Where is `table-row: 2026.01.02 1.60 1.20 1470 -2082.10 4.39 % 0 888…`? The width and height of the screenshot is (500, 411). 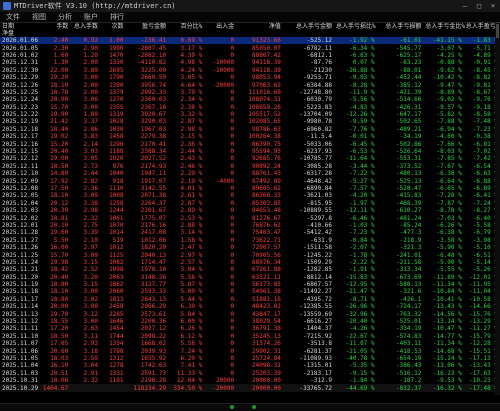 table-row: 2026.01.02 1.60 1.20 1470 -2082.10 4.39 % 0 888… is located at coordinates (250, 55).